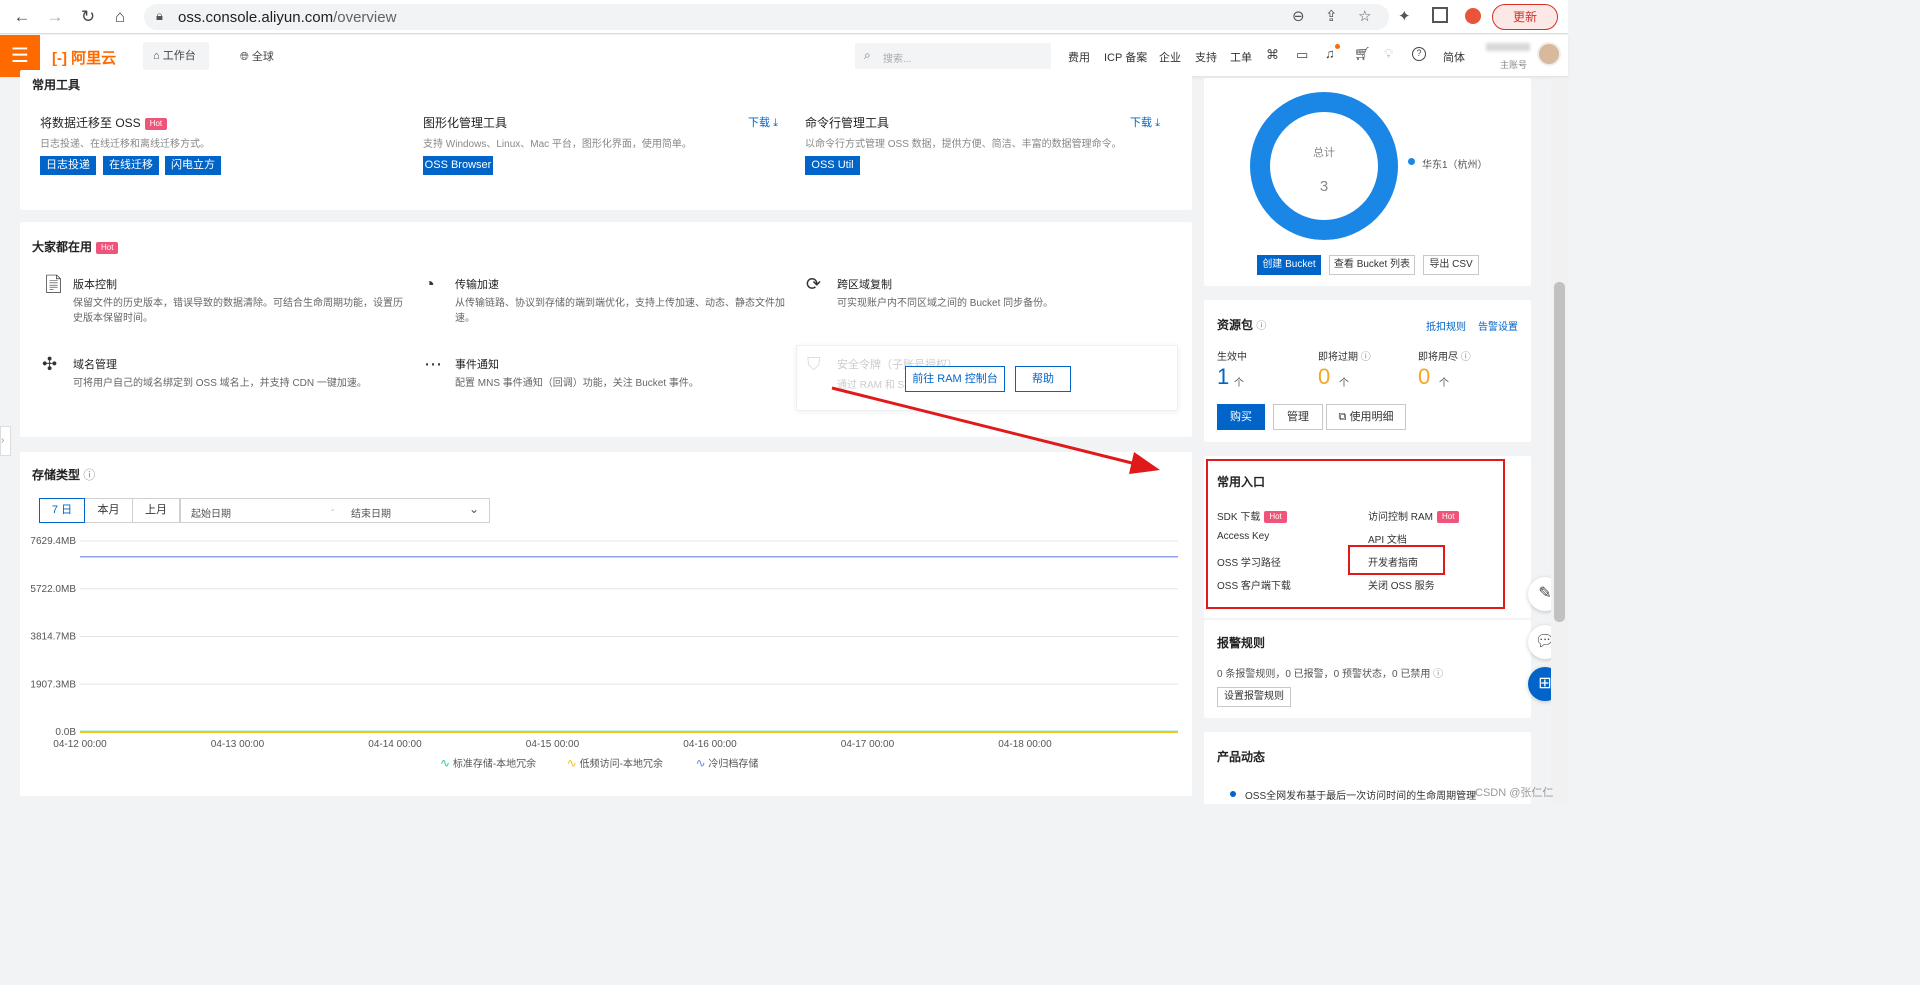  Describe the element at coordinates (68, 165) in the screenshot. I see `log-delivery-button: 日志投递` at that location.